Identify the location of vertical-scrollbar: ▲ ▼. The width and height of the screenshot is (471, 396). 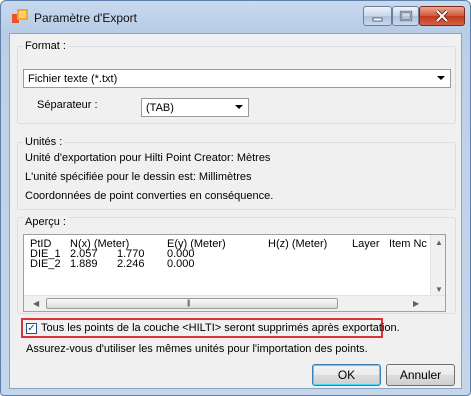
(437, 266).